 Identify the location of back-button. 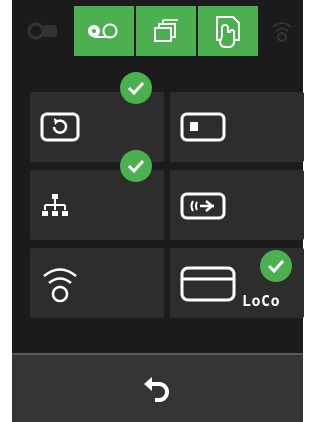
(157, 389).